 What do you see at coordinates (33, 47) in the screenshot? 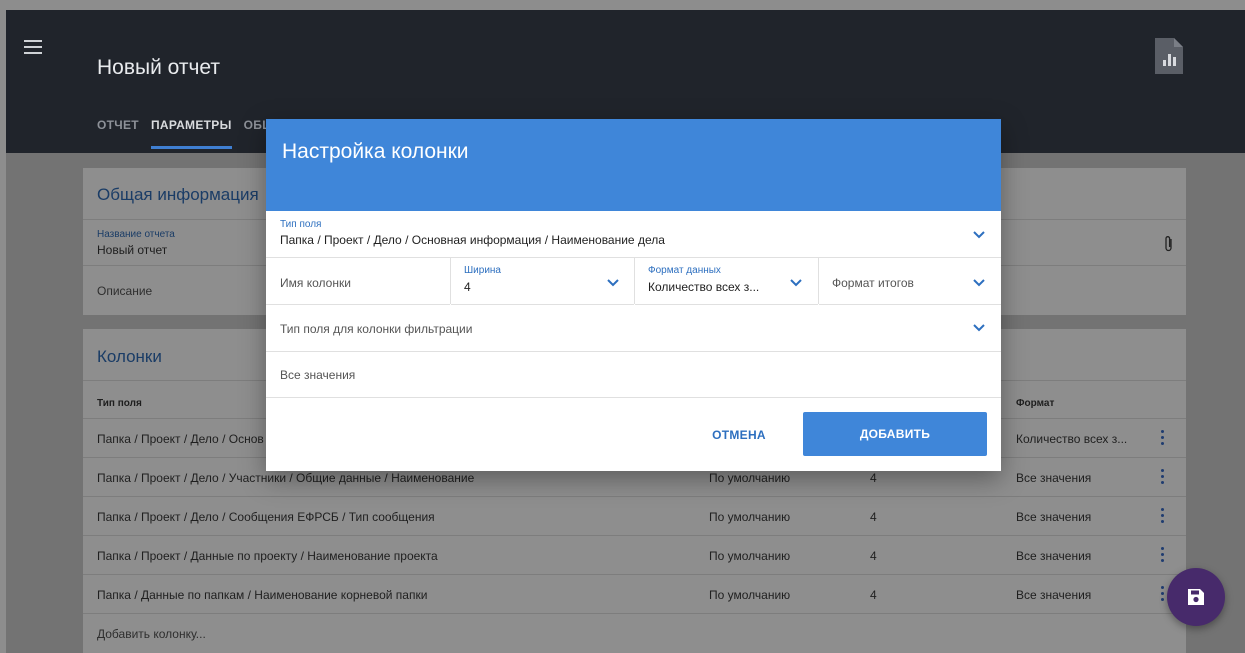
I see `menu-icon` at bounding box center [33, 47].